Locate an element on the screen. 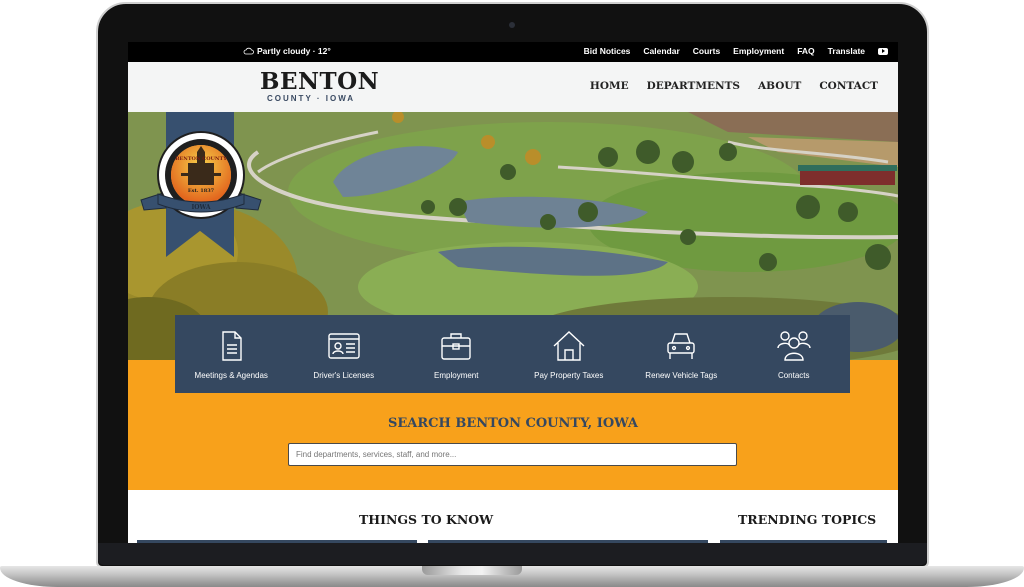  cloud-icon is located at coordinates (248, 51).